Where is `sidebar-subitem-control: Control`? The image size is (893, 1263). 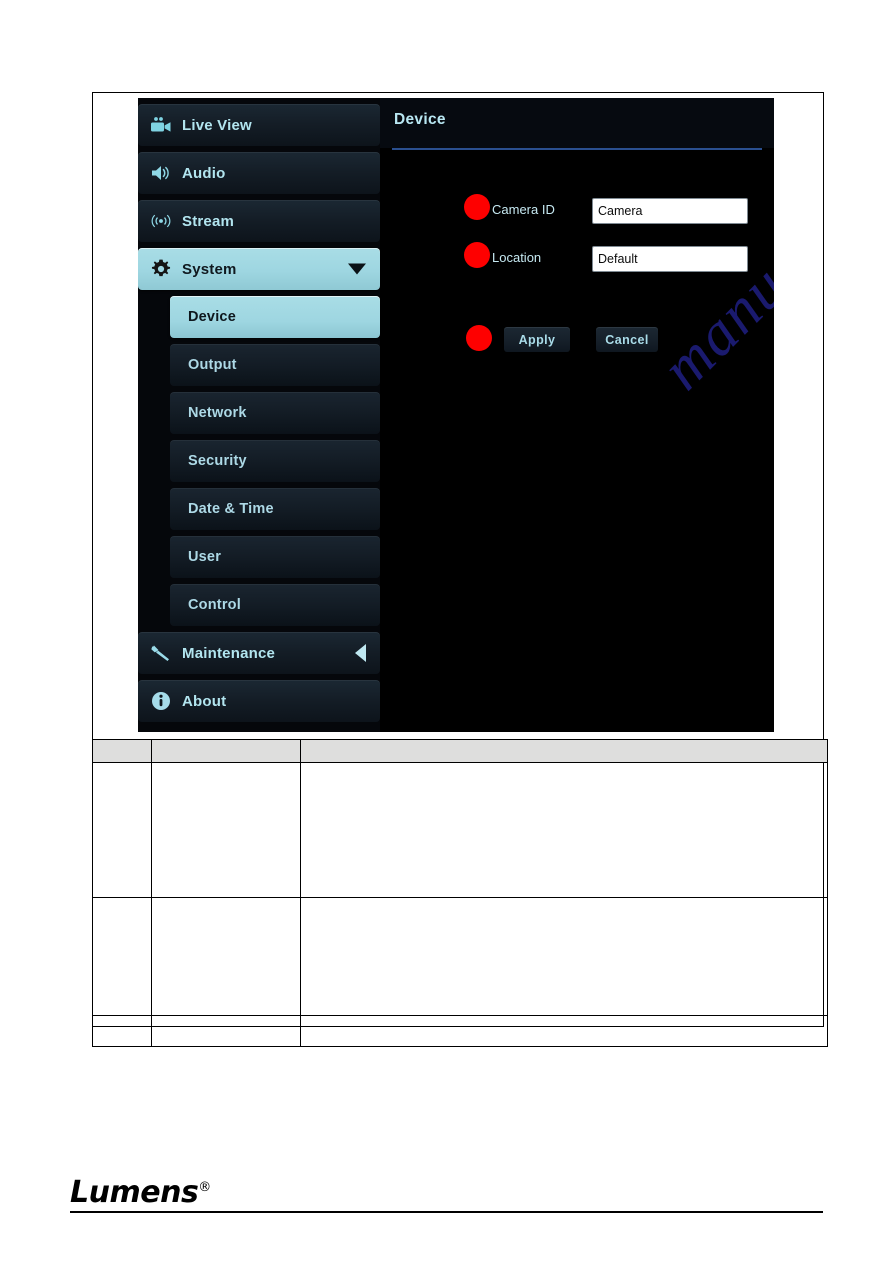 sidebar-subitem-control: Control is located at coordinates (275, 605).